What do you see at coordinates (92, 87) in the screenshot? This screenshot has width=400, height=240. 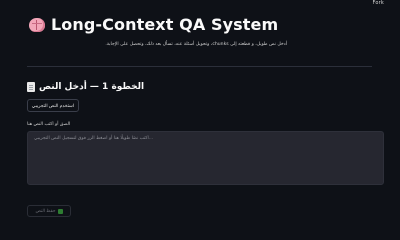 I see `step-title: الخطوة 1 — أدخل النص` at bounding box center [92, 87].